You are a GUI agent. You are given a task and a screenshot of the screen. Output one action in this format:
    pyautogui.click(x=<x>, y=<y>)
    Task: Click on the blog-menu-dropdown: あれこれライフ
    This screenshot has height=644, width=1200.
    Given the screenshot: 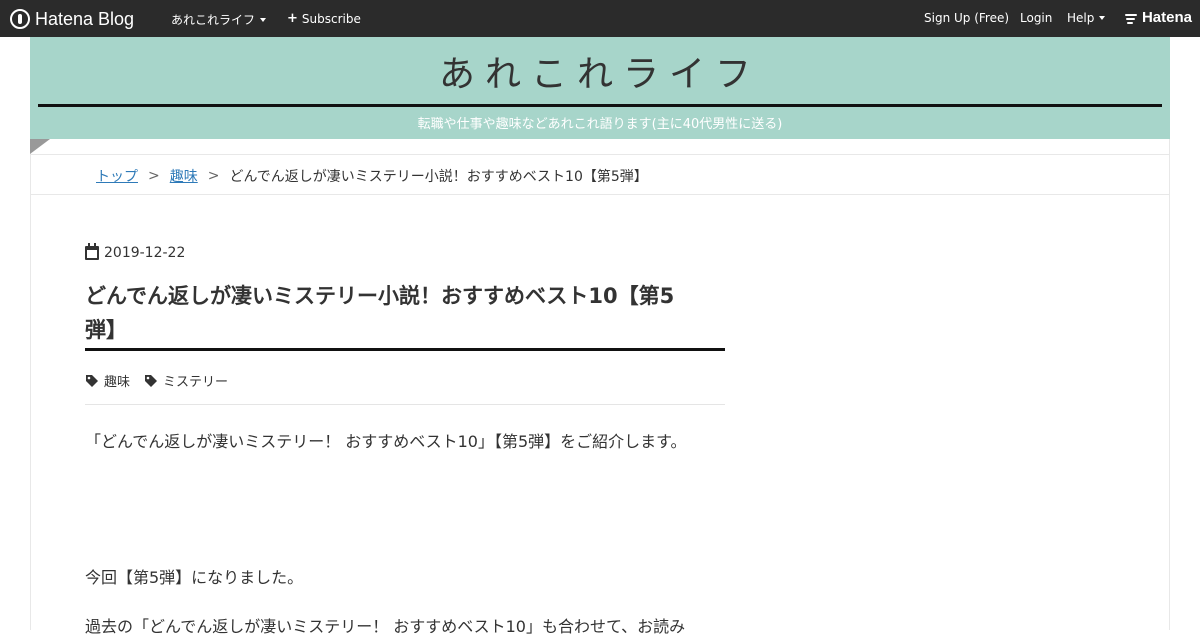 What is the action you would take?
    pyautogui.click(x=219, y=19)
    